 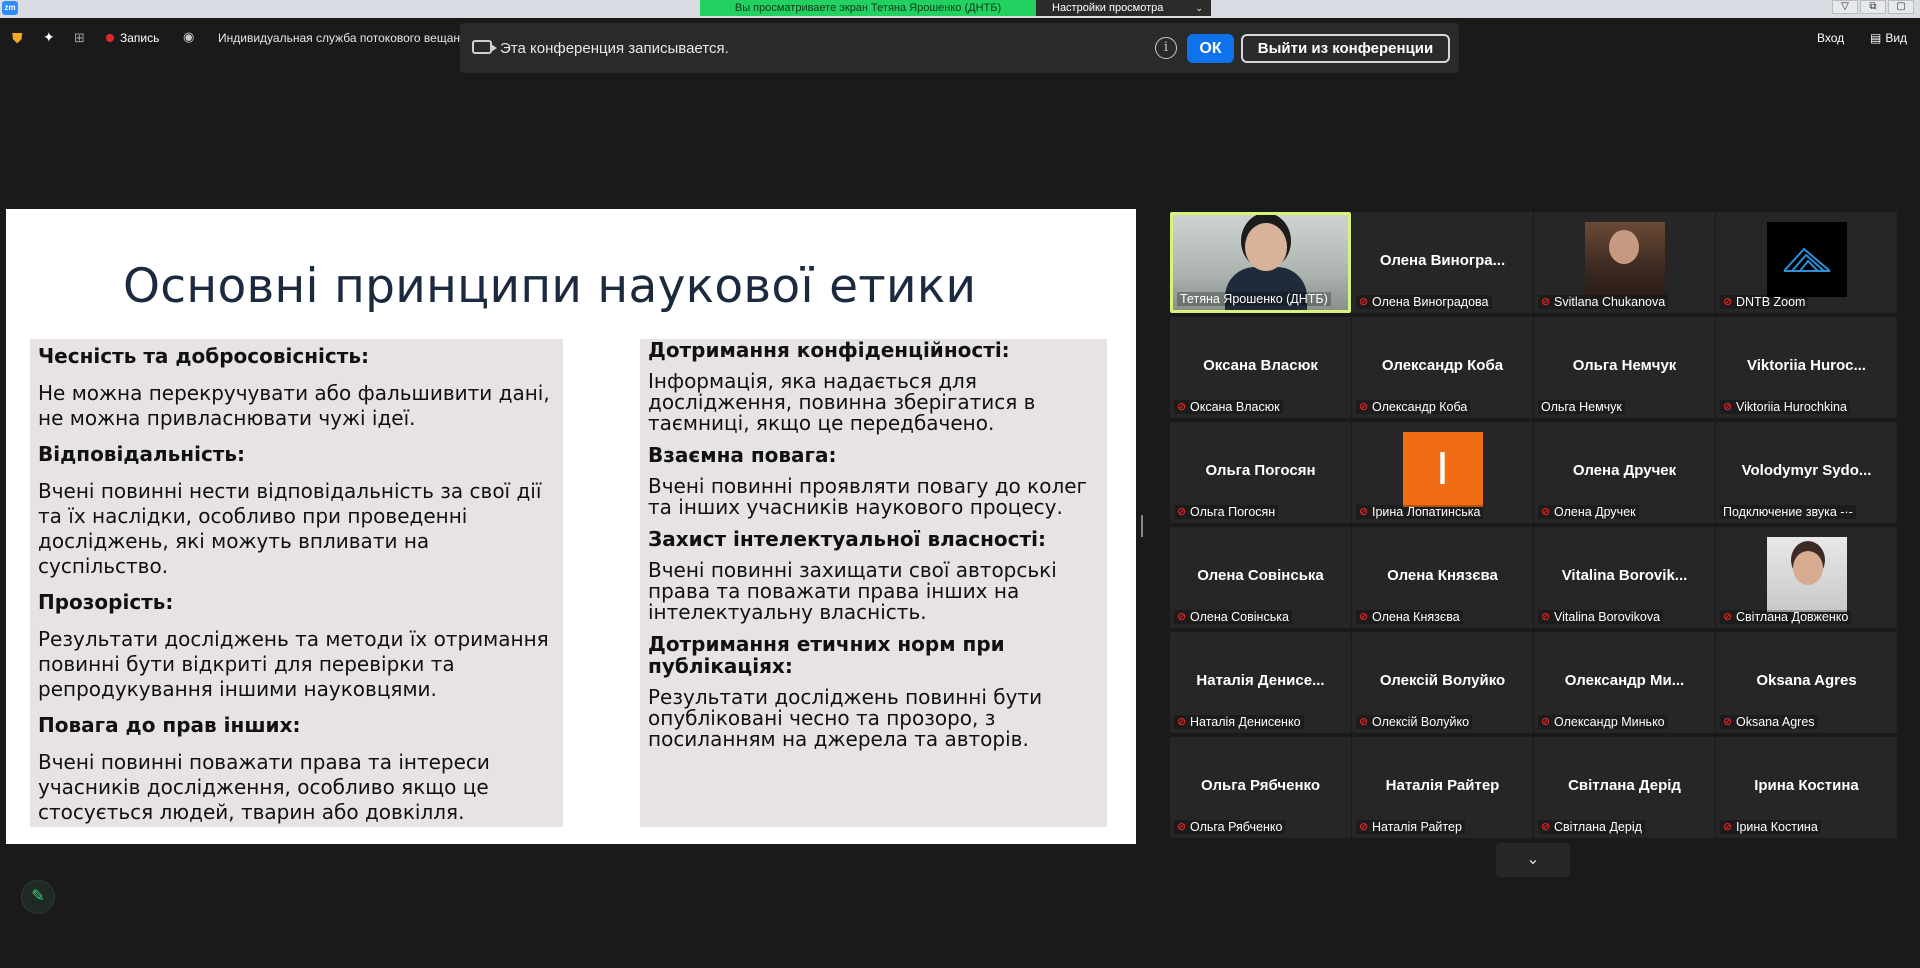 I want to click on participant-name: Світлана Дерід, so click(x=1598, y=827).